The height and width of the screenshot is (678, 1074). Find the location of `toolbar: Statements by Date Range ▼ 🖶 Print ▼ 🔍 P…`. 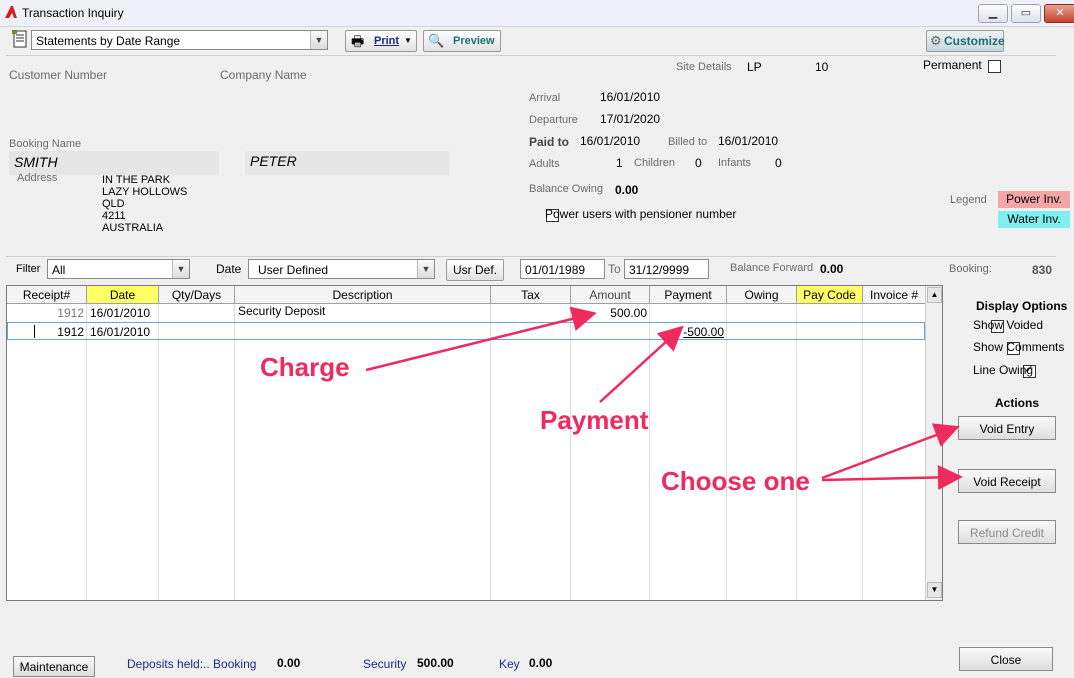

toolbar: Statements by Date Range ▼ 🖶 Print ▼ 🔍 P… is located at coordinates (531, 41).